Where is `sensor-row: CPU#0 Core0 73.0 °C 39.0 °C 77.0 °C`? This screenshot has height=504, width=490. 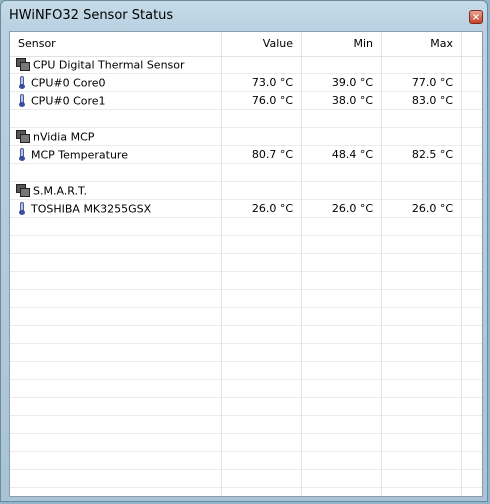 sensor-row: CPU#0 Core0 73.0 °C 39.0 °C 77.0 °C is located at coordinates (246, 83).